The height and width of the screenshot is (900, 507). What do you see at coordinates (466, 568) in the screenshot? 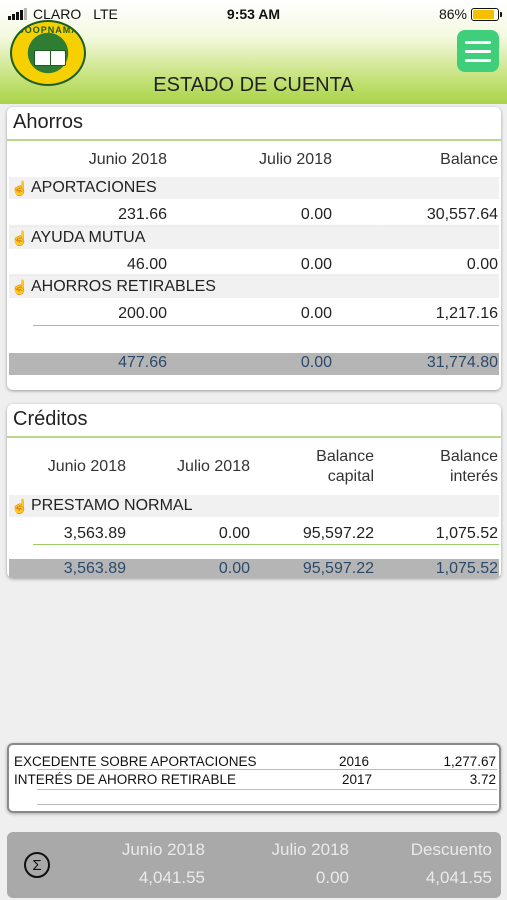
I see `total-balance-interes: 1,075.52` at bounding box center [466, 568].